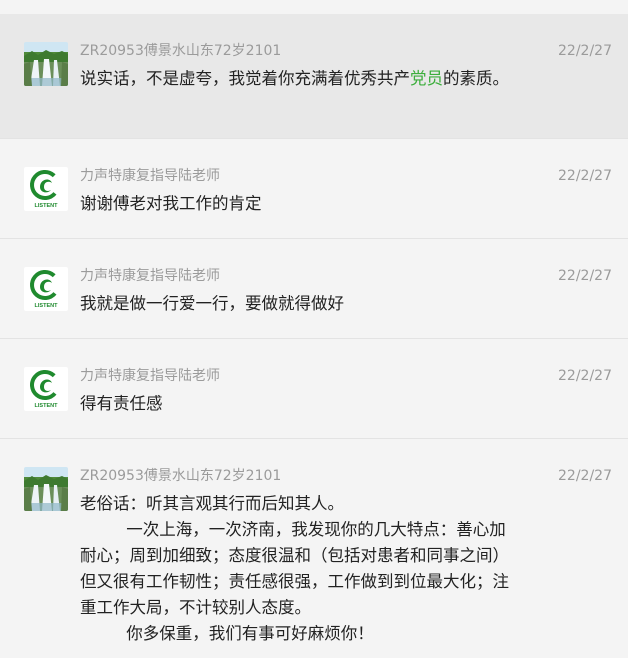 The height and width of the screenshot is (658, 628). I want to click on comment-paragraph: 老俗话：听其言观其行而后知其人。, so click(212, 503).